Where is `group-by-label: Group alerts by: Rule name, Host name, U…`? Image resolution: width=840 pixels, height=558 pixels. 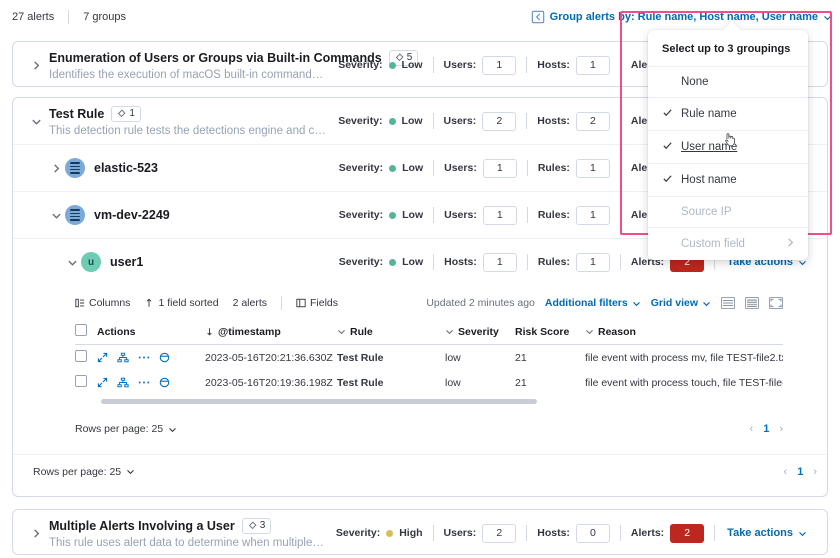 group-by-label: Group alerts by: Rule name, Host name, U… is located at coordinates (683, 17).